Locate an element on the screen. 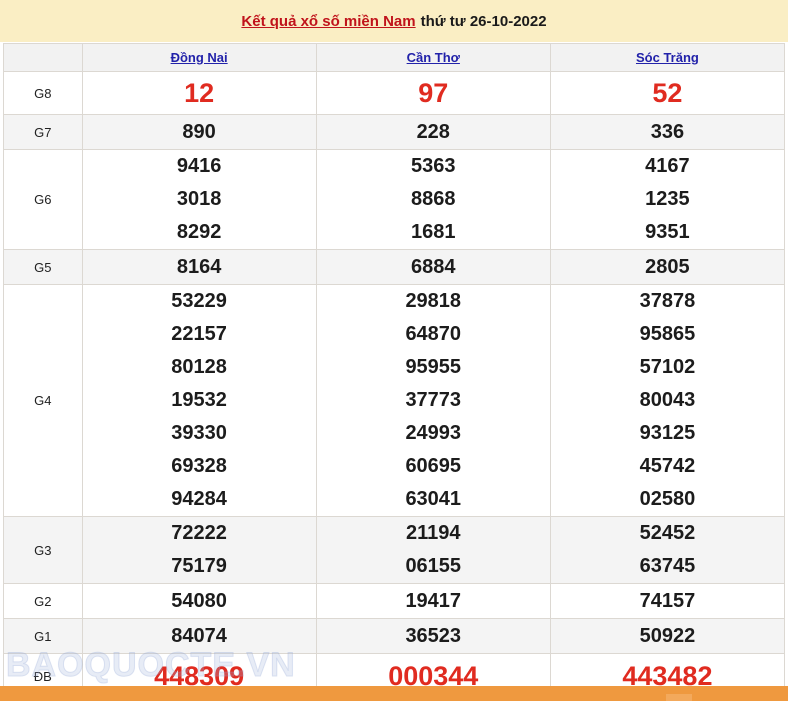 This screenshot has width=788, height=701. prize-number: 80043 is located at coordinates (667, 400).